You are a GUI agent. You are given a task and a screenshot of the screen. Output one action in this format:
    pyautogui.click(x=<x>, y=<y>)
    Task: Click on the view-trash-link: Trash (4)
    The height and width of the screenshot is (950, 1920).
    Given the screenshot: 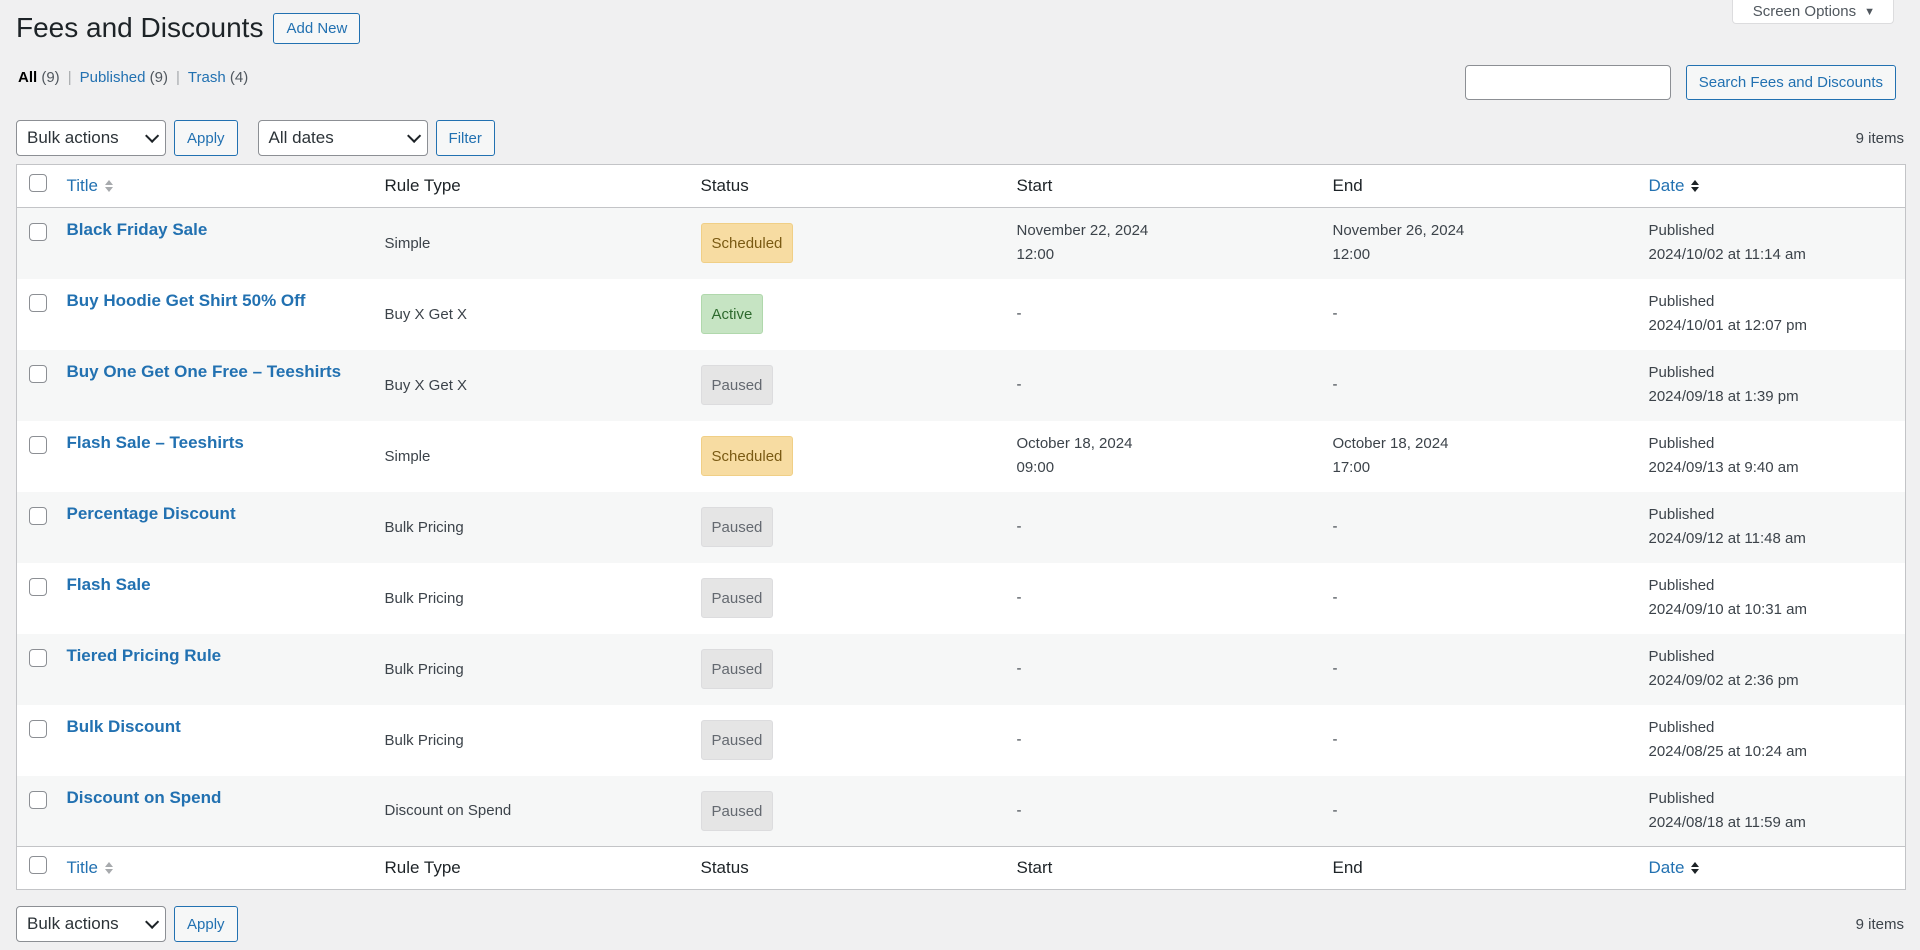 What is the action you would take?
    pyautogui.click(x=218, y=77)
    